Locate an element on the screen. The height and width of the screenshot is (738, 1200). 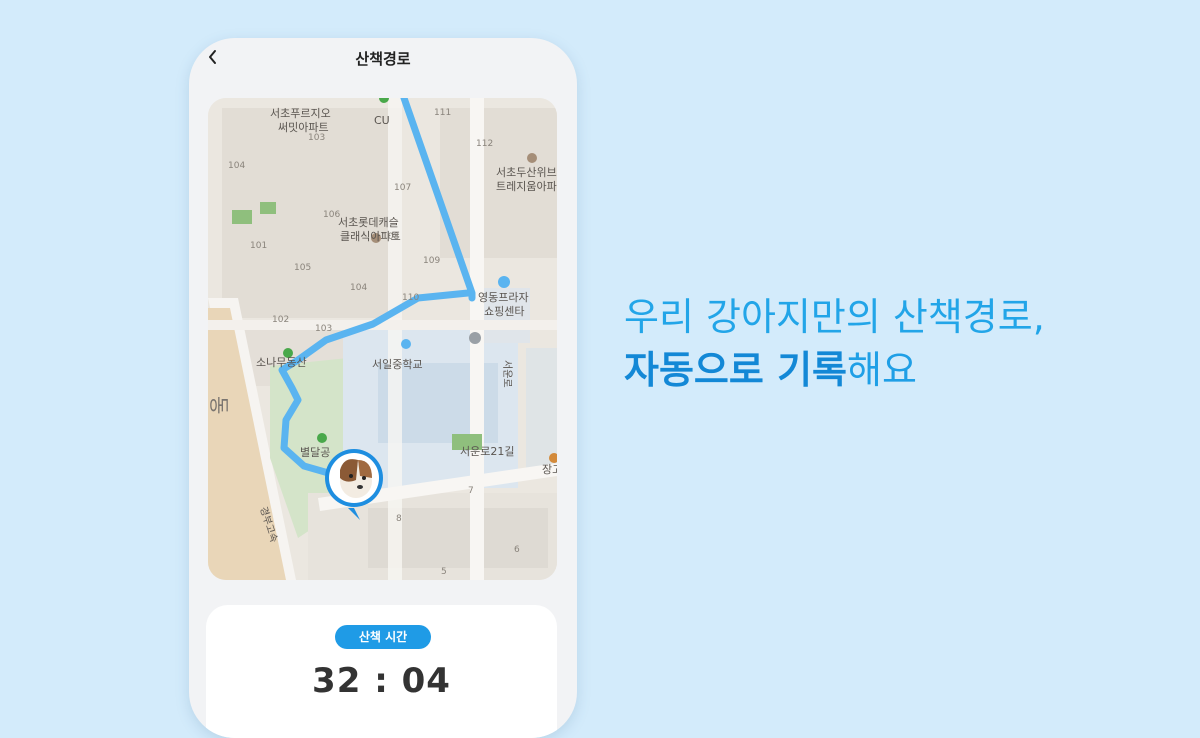
map-label: 111 is located at coordinates (442, 113).